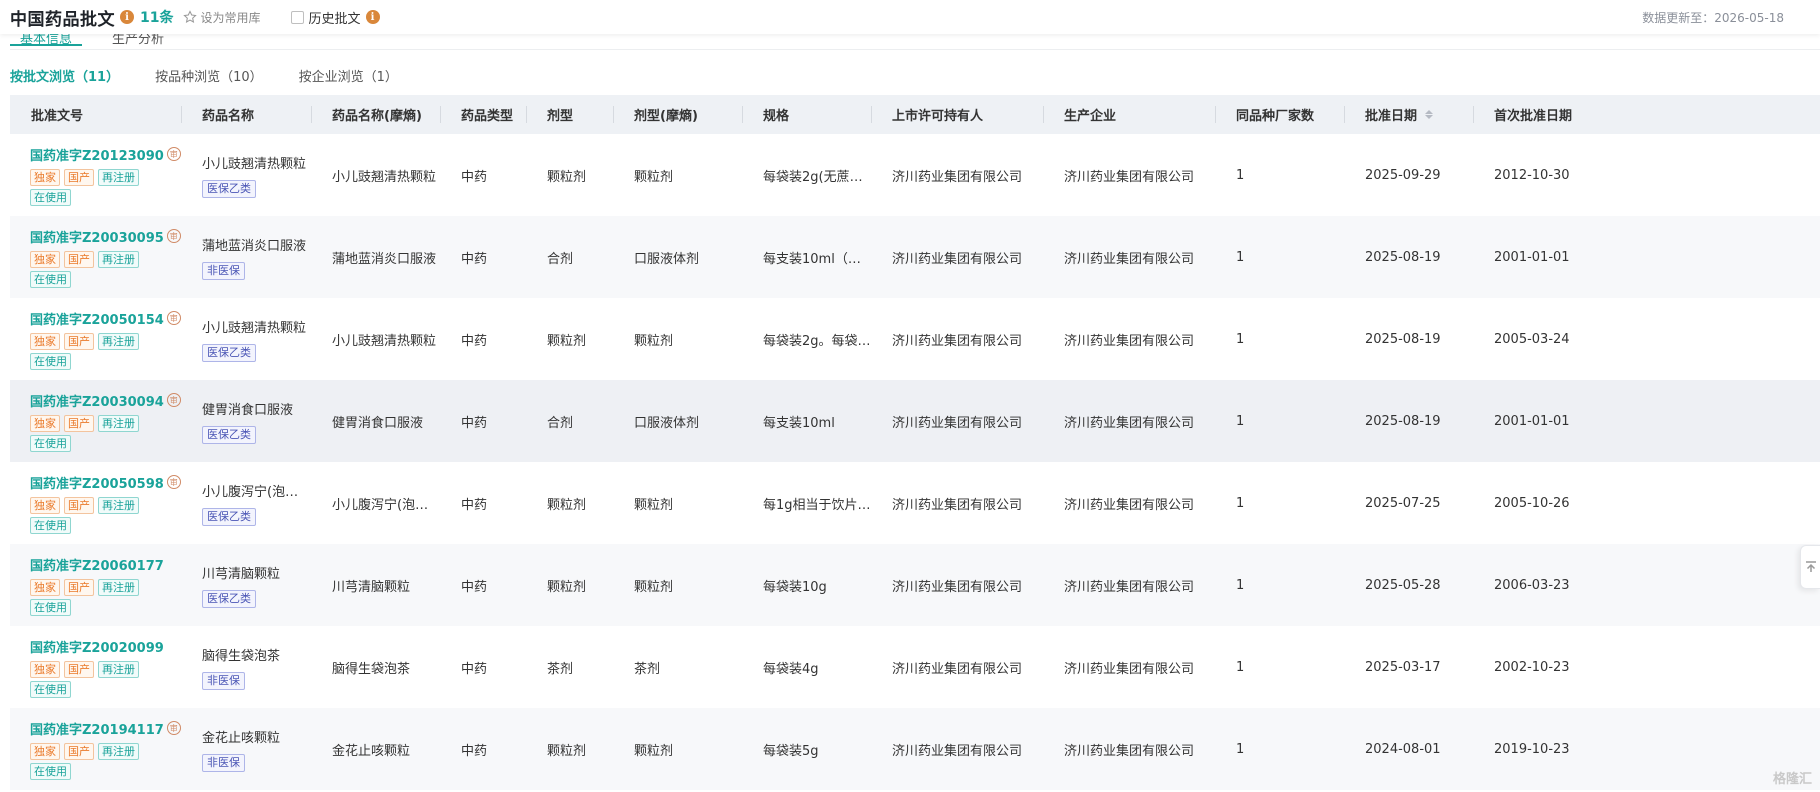  Describe the element at coordinates (474, 259) in the screenshot. I see `drug-type: 中药` at that location.